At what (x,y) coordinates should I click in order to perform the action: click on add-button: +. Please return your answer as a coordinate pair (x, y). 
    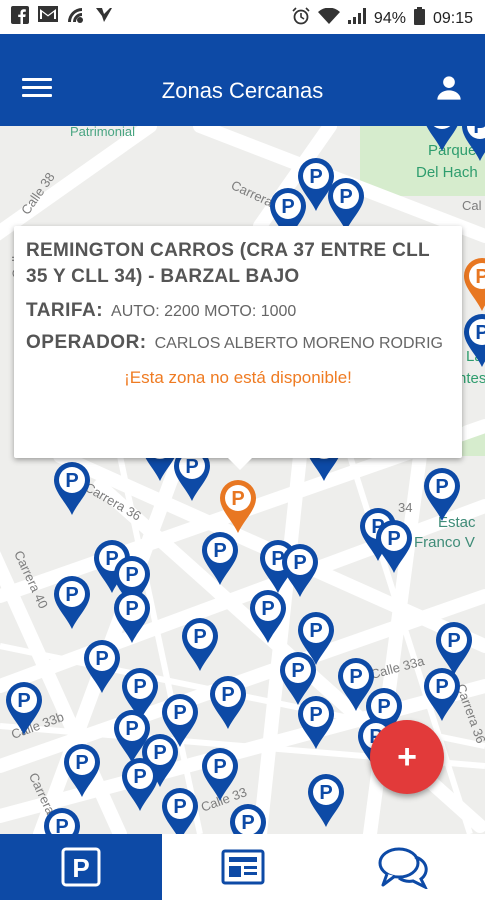
    Looking at the image, I should click on (407, 757).